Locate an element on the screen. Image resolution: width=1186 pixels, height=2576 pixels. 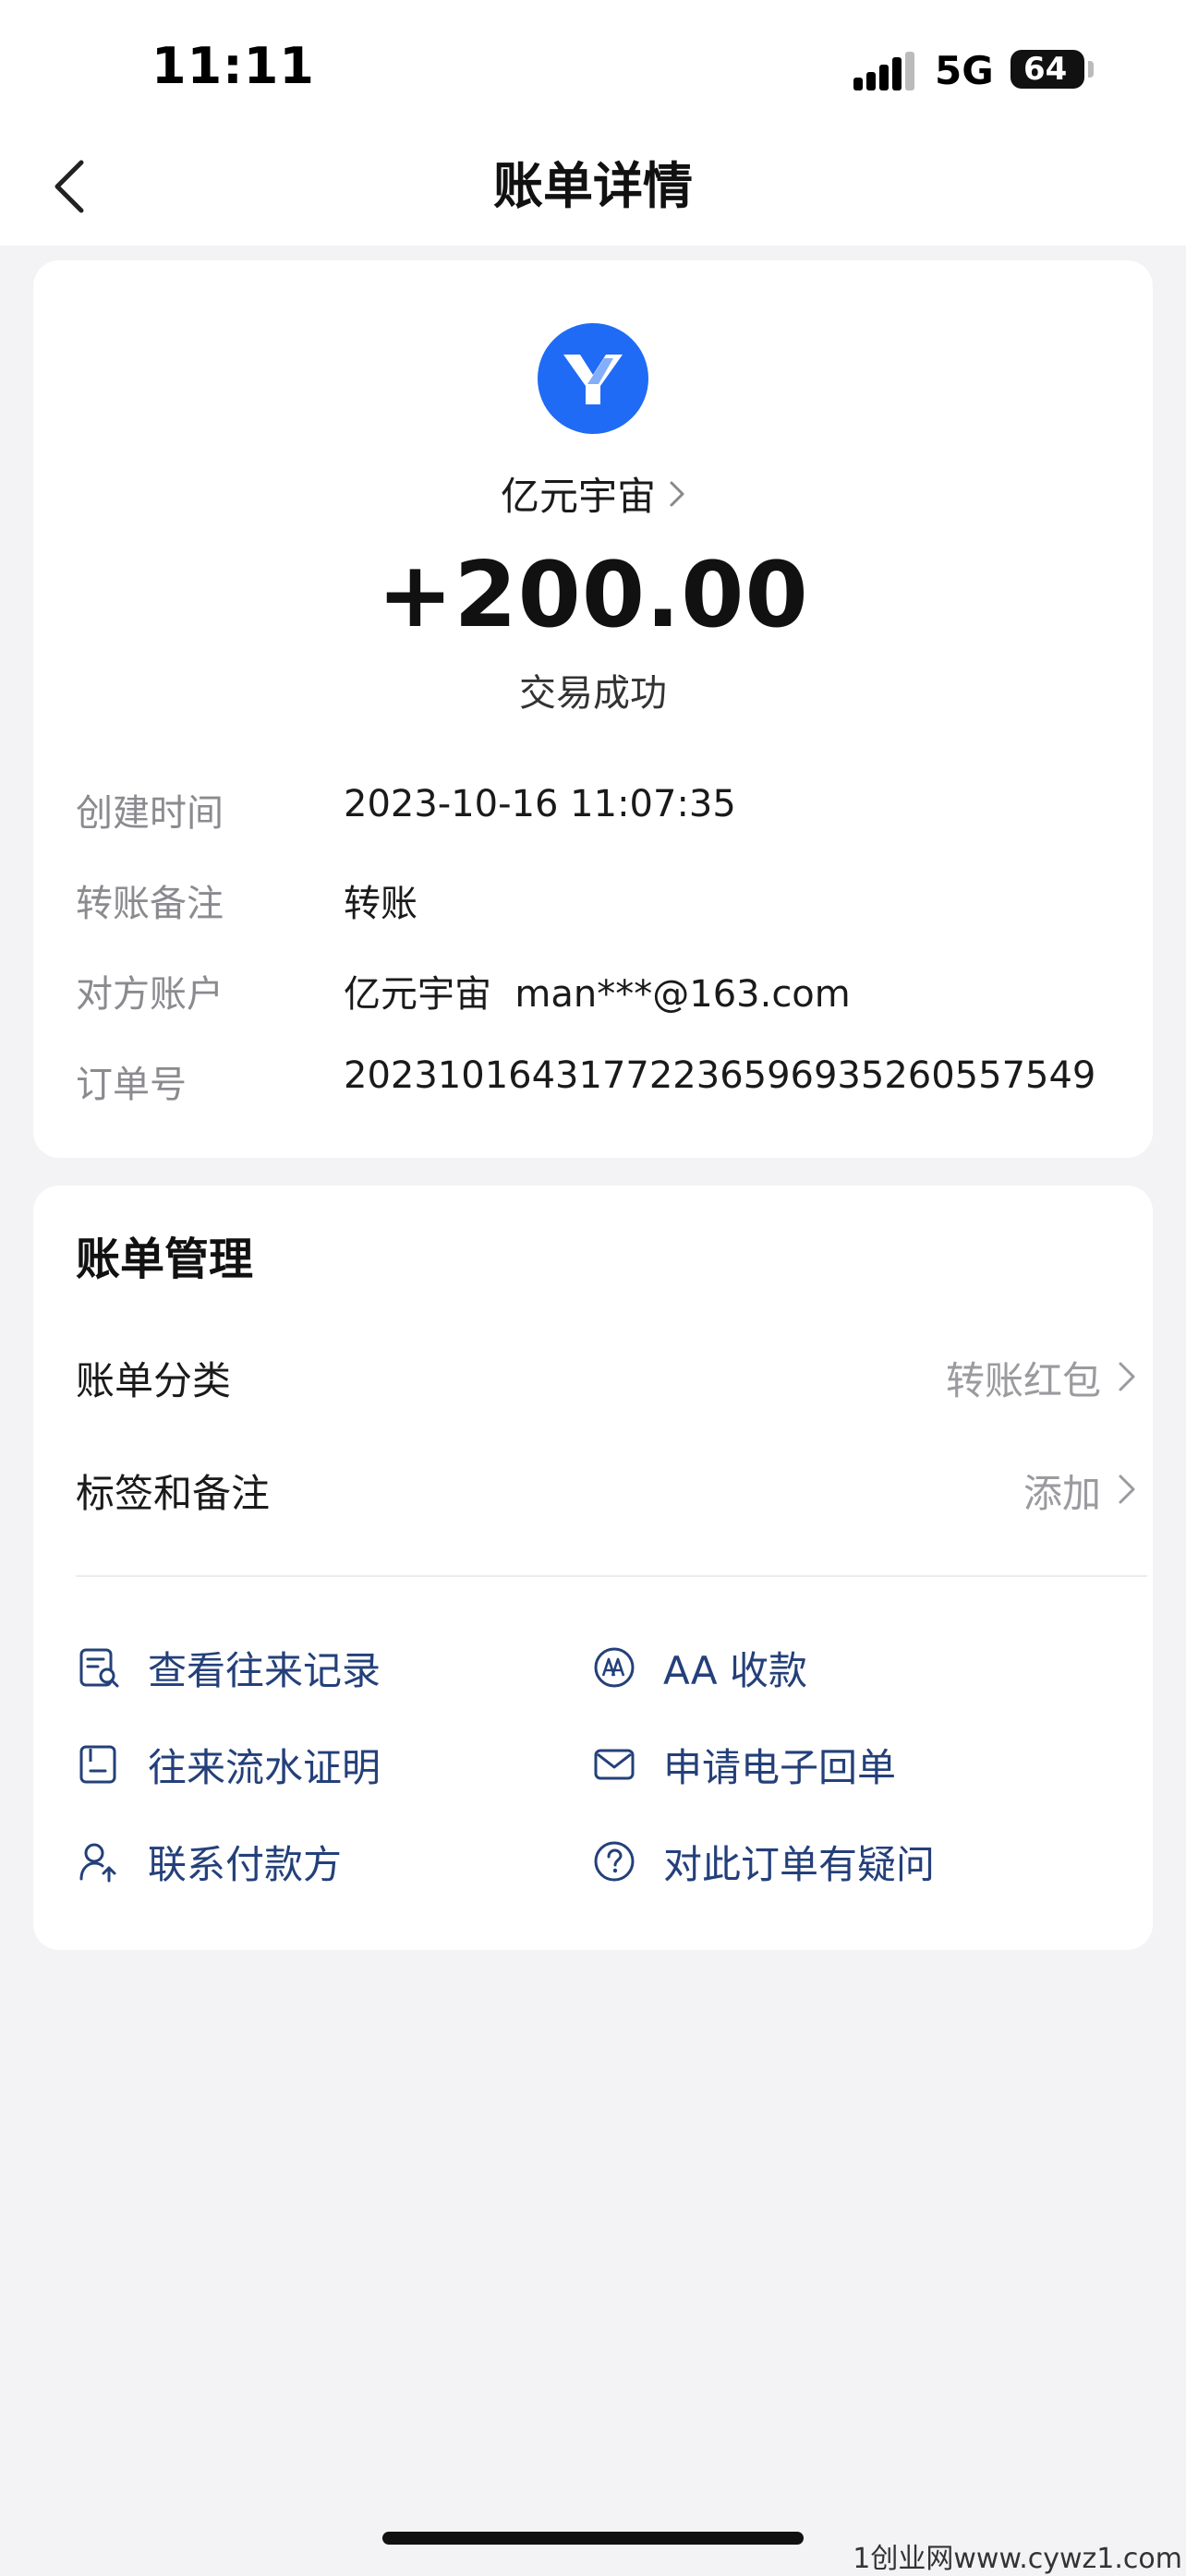
detail-row-order-number: 订单号 2023101643177223659693526055754​9 is located at coordinates (603, 1082).